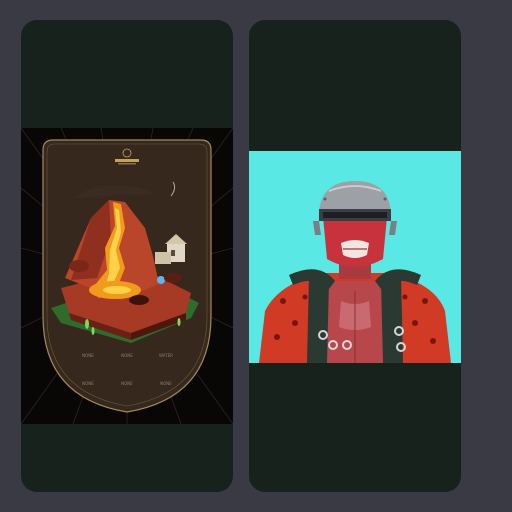  Describe the element at coordinates (355, 215) in the screenshot. I see `visor` at that location.